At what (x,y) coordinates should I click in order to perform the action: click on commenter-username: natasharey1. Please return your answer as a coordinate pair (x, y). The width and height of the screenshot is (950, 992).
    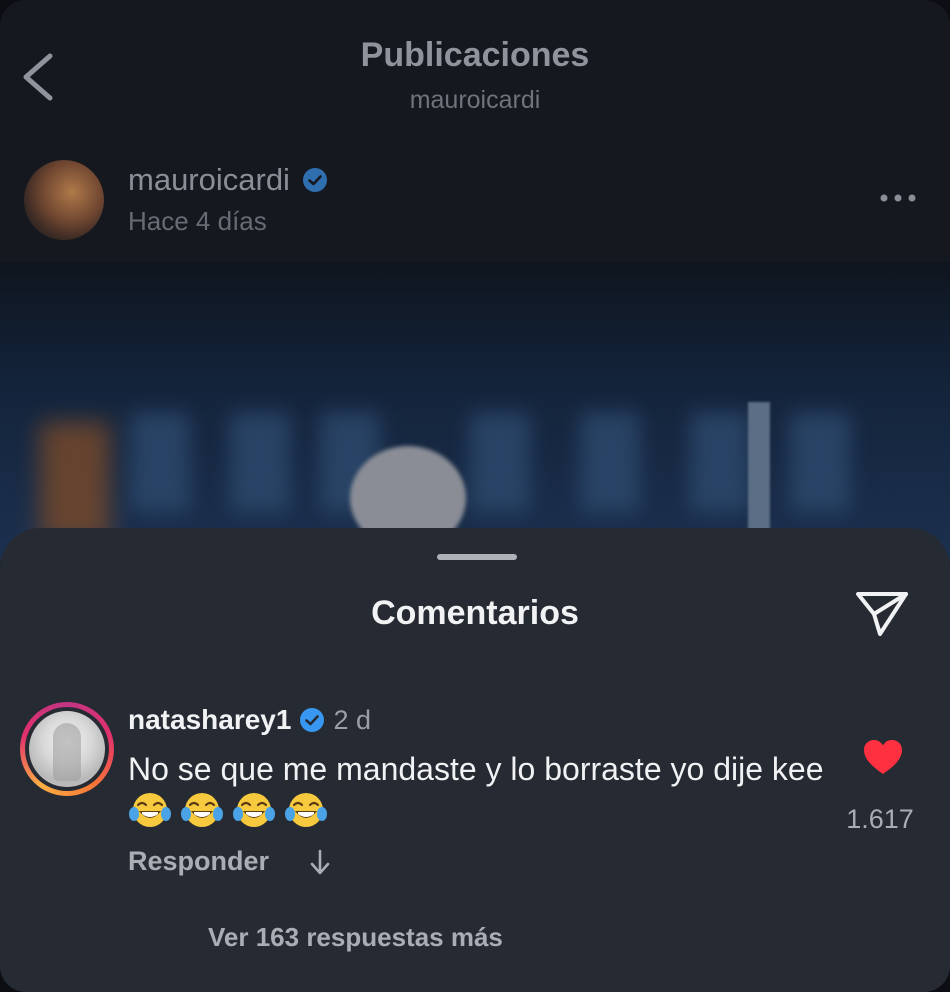
    Looking at the image, I should click on (209, 720).